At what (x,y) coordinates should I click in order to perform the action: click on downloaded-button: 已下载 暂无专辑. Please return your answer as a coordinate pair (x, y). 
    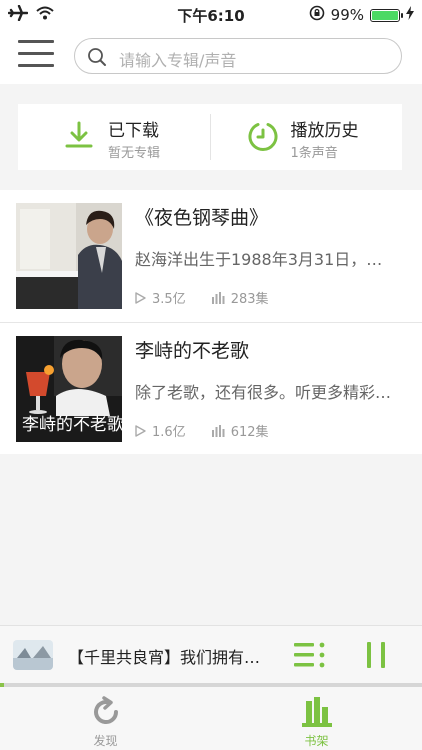
    Looking at the image, I should click on (114, 137).